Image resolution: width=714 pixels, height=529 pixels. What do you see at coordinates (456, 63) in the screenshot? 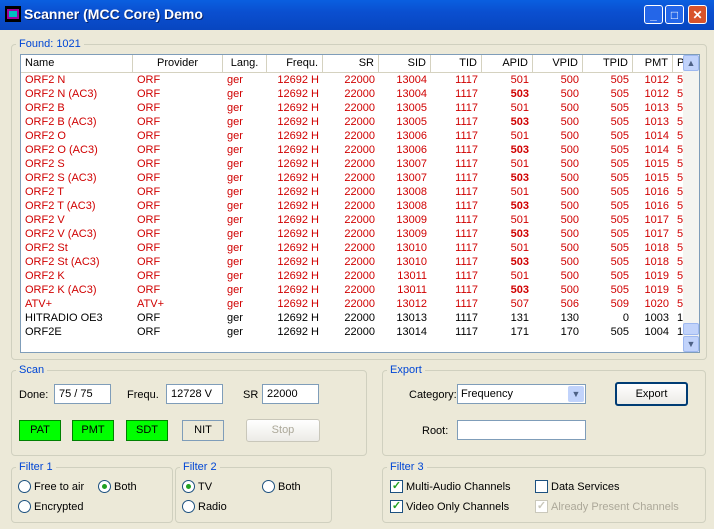
I see `column-header-tid: TID` at bounding box center [456, 63].